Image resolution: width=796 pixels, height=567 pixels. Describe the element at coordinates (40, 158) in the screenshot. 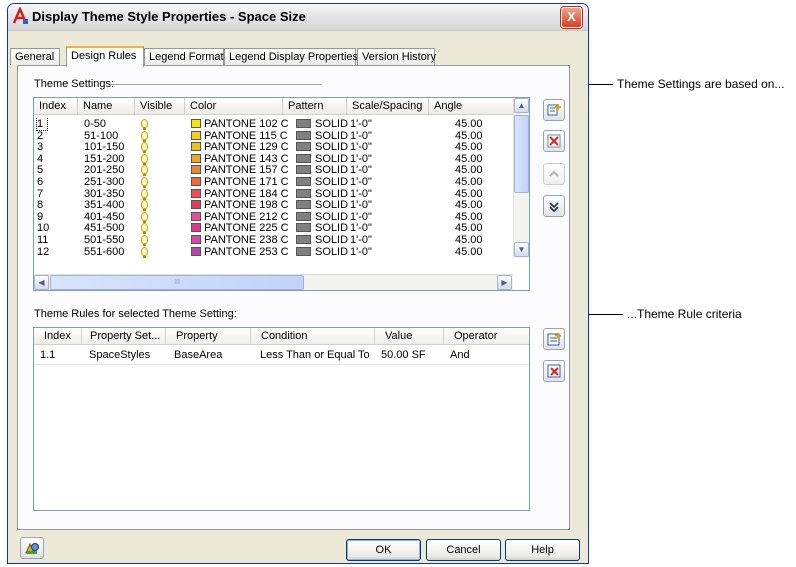

I see `row-index: 4` at that location.